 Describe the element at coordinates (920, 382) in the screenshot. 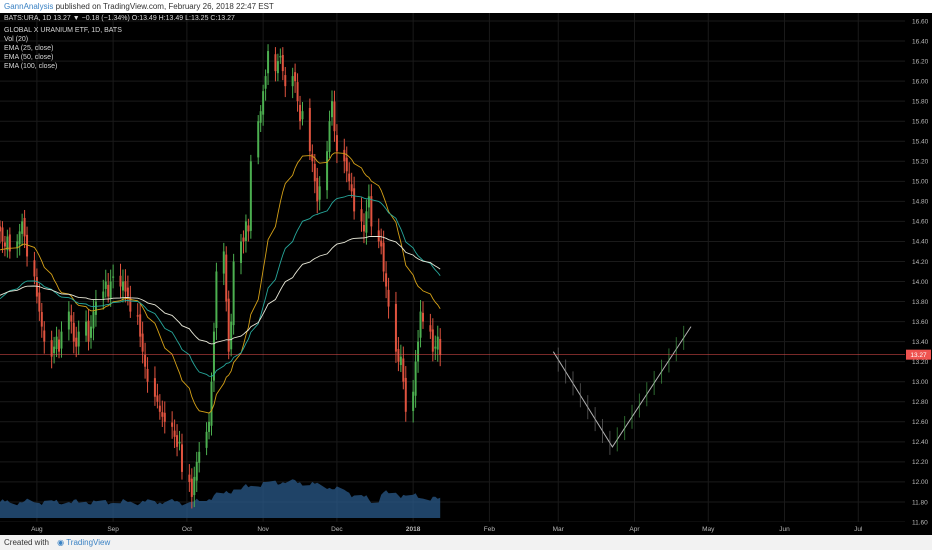

I see `y-tick-label: 13.00` at that location.